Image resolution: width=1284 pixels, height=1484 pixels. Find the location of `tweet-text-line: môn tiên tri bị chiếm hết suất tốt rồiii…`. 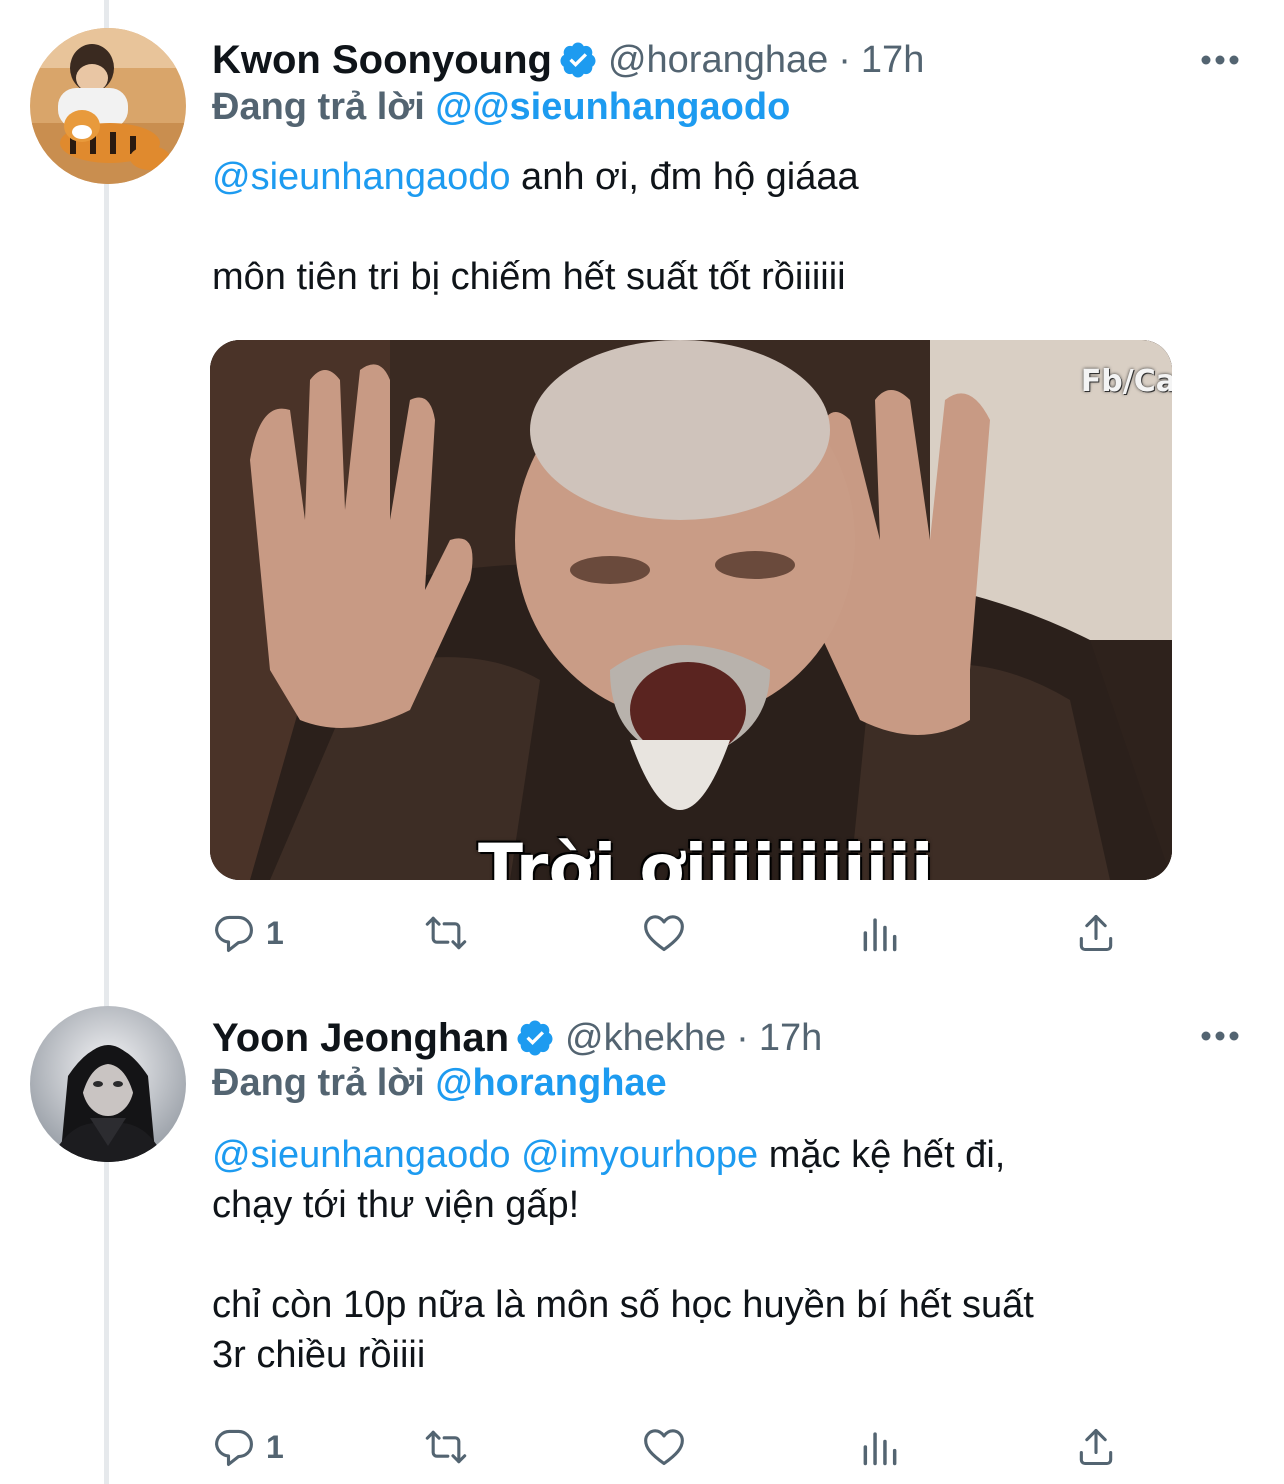

tweet-text-line: môn tiên tri bị chiếm hết suất tốt rồiii… is located at coordinates (529, 277).